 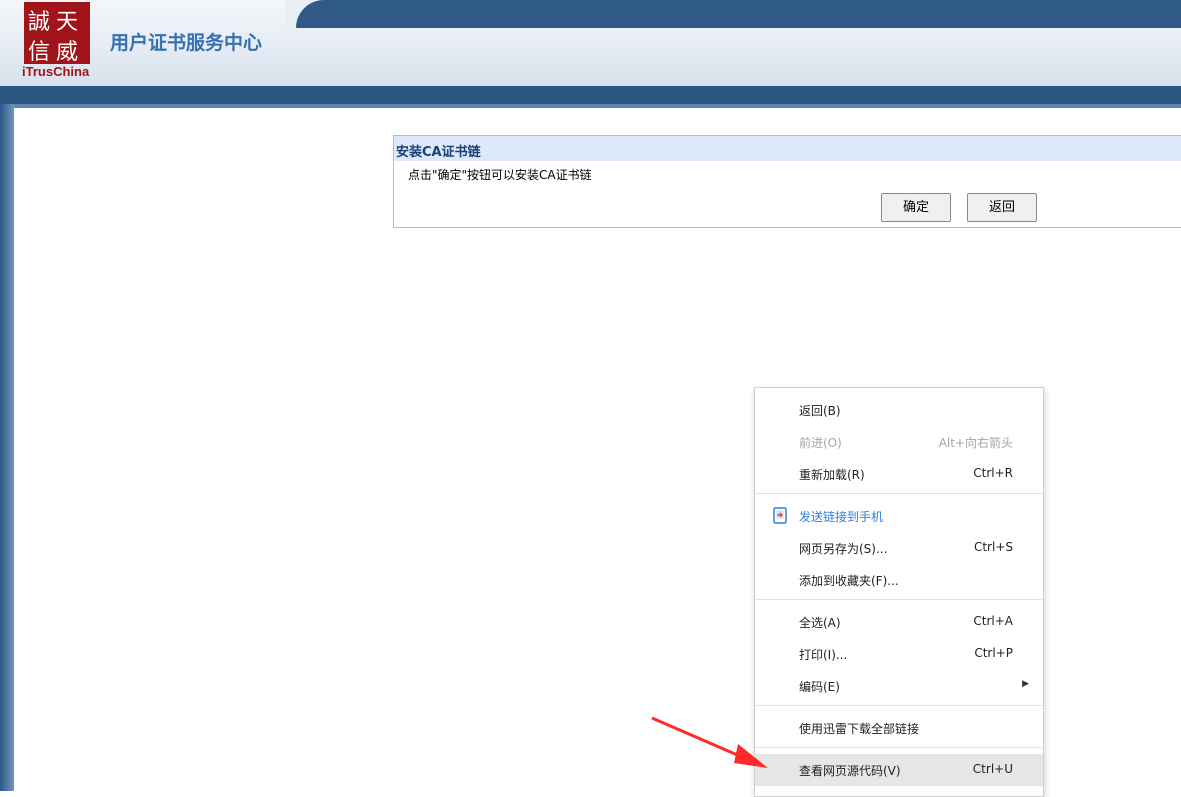 I want to click on phone-send-icon, so click(x=780, y=515).